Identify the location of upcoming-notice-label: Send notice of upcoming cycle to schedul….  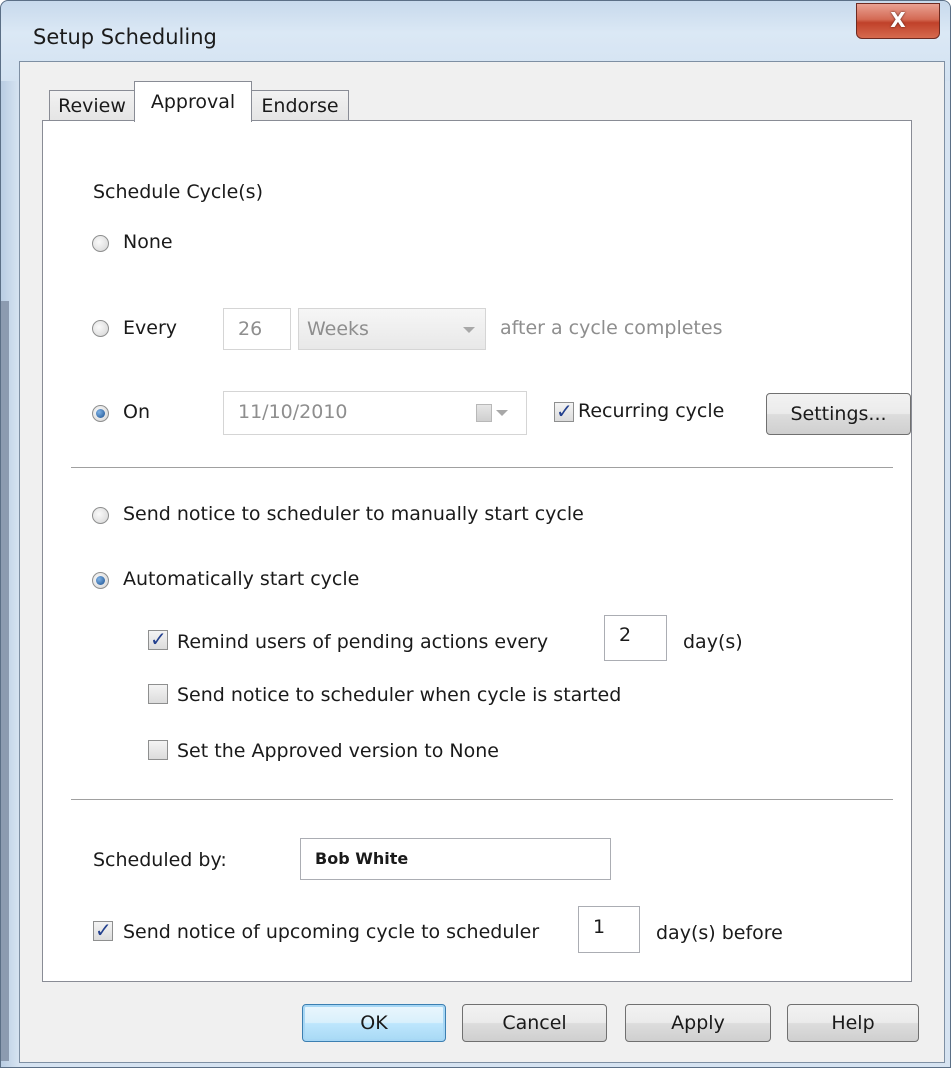
(331, 932).